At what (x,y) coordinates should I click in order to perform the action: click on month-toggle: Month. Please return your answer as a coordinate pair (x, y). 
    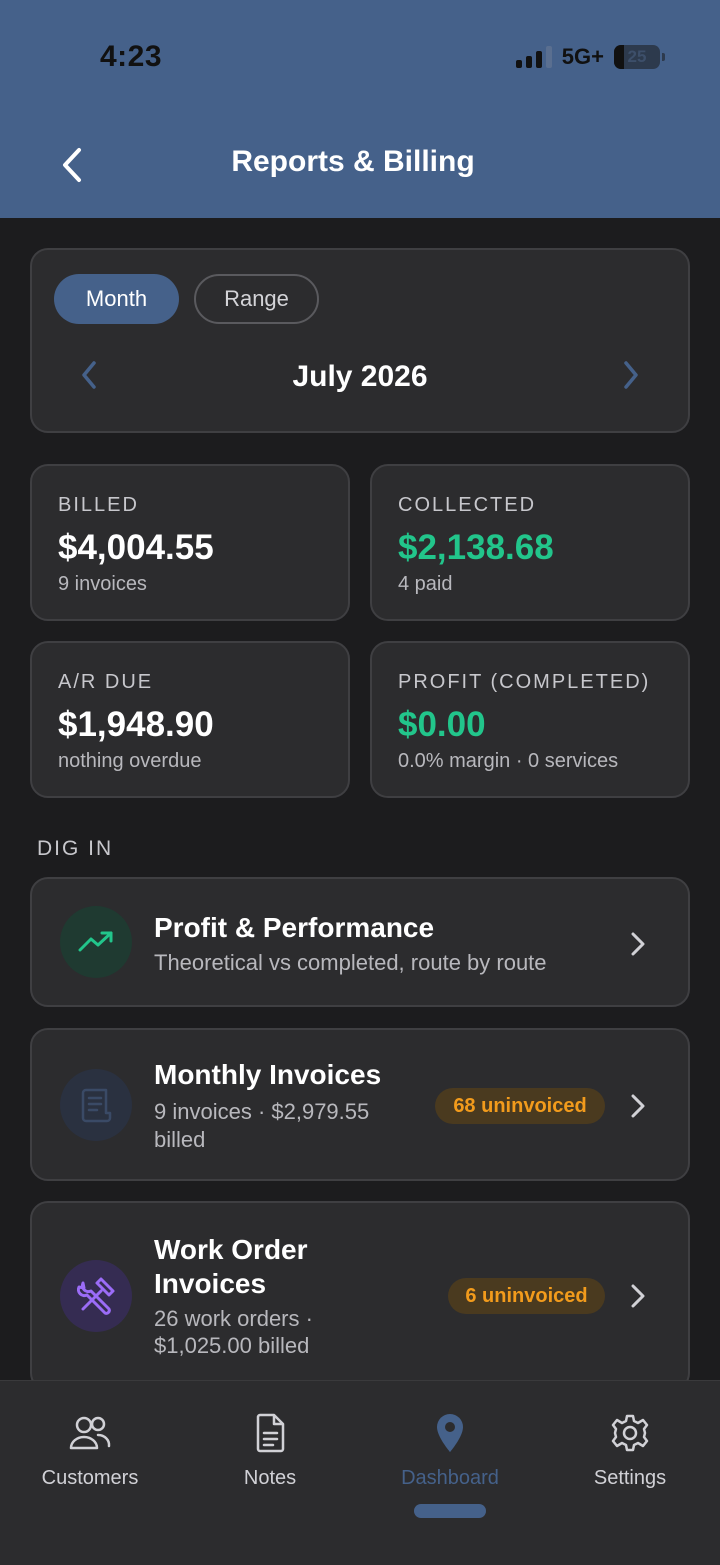
    Looking at the image, I should click on (116, 299).